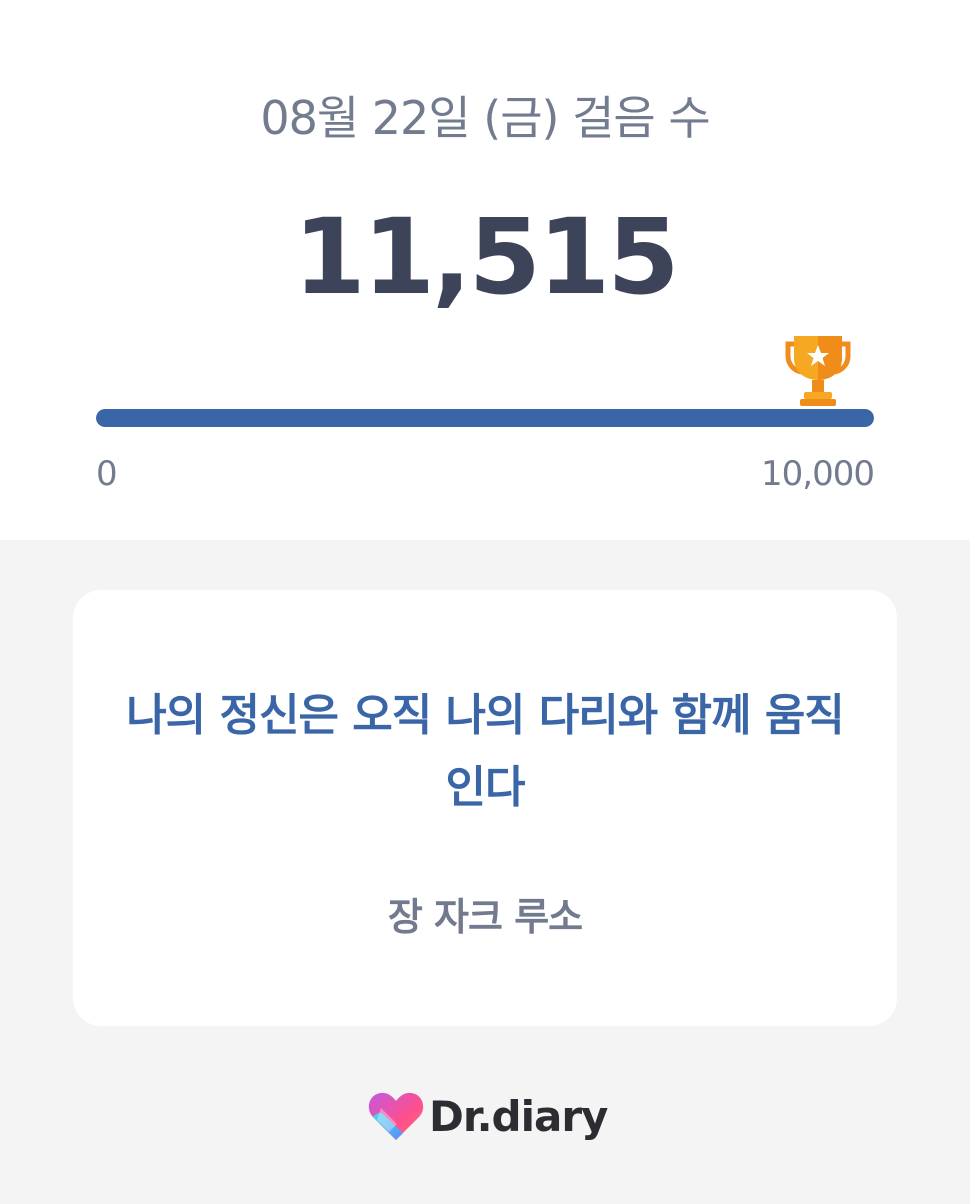 Image resolution: width=970 pixels, height=1204 pixels. I want to click on quote-text: 나의 정신은 오직 나의 다리와 함께 움직인다, so click(485, 751).